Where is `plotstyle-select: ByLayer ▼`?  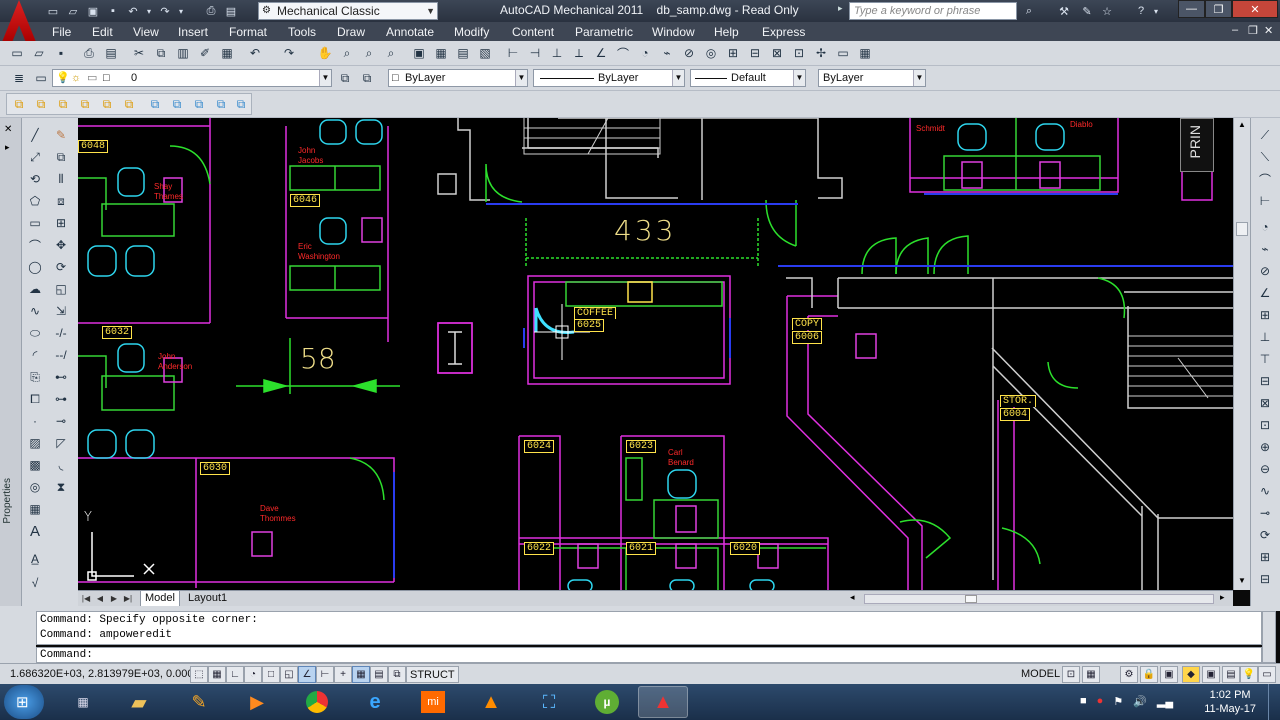 plotstyle-select: ByLayer ▼ is located at coordinates (872, 78).